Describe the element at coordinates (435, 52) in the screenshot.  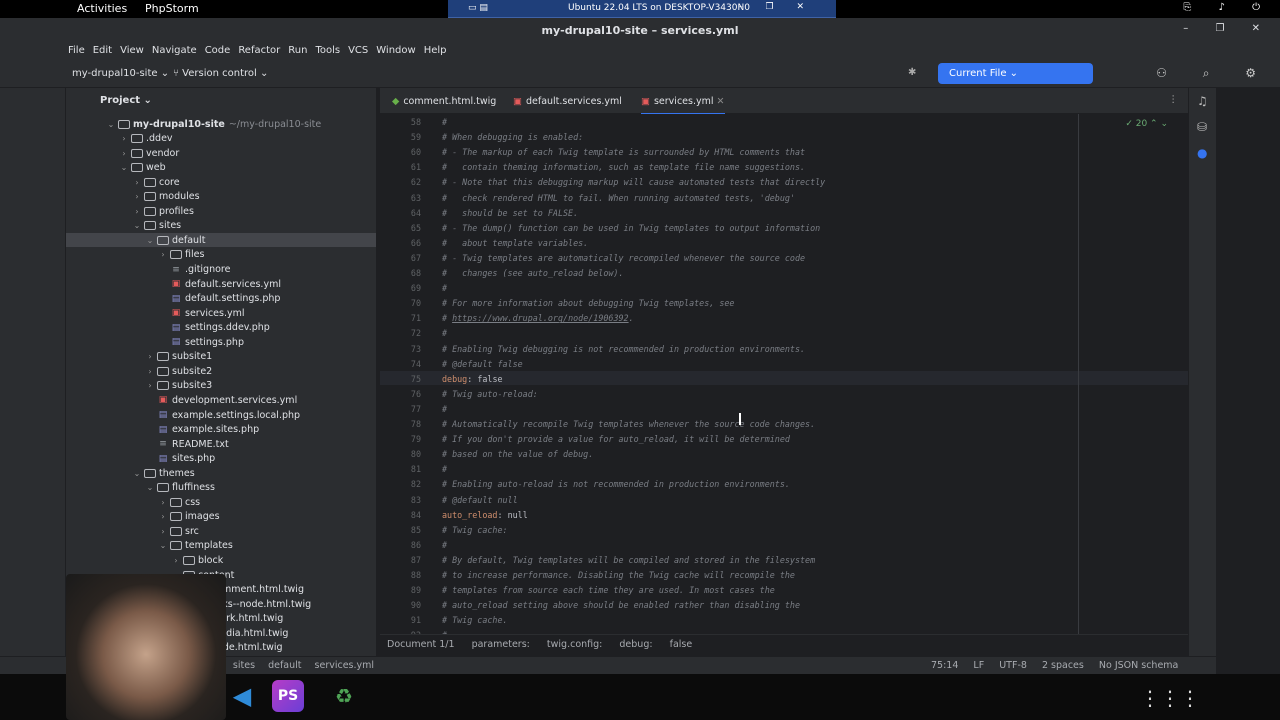
I see `menu-help: Help` at that location.